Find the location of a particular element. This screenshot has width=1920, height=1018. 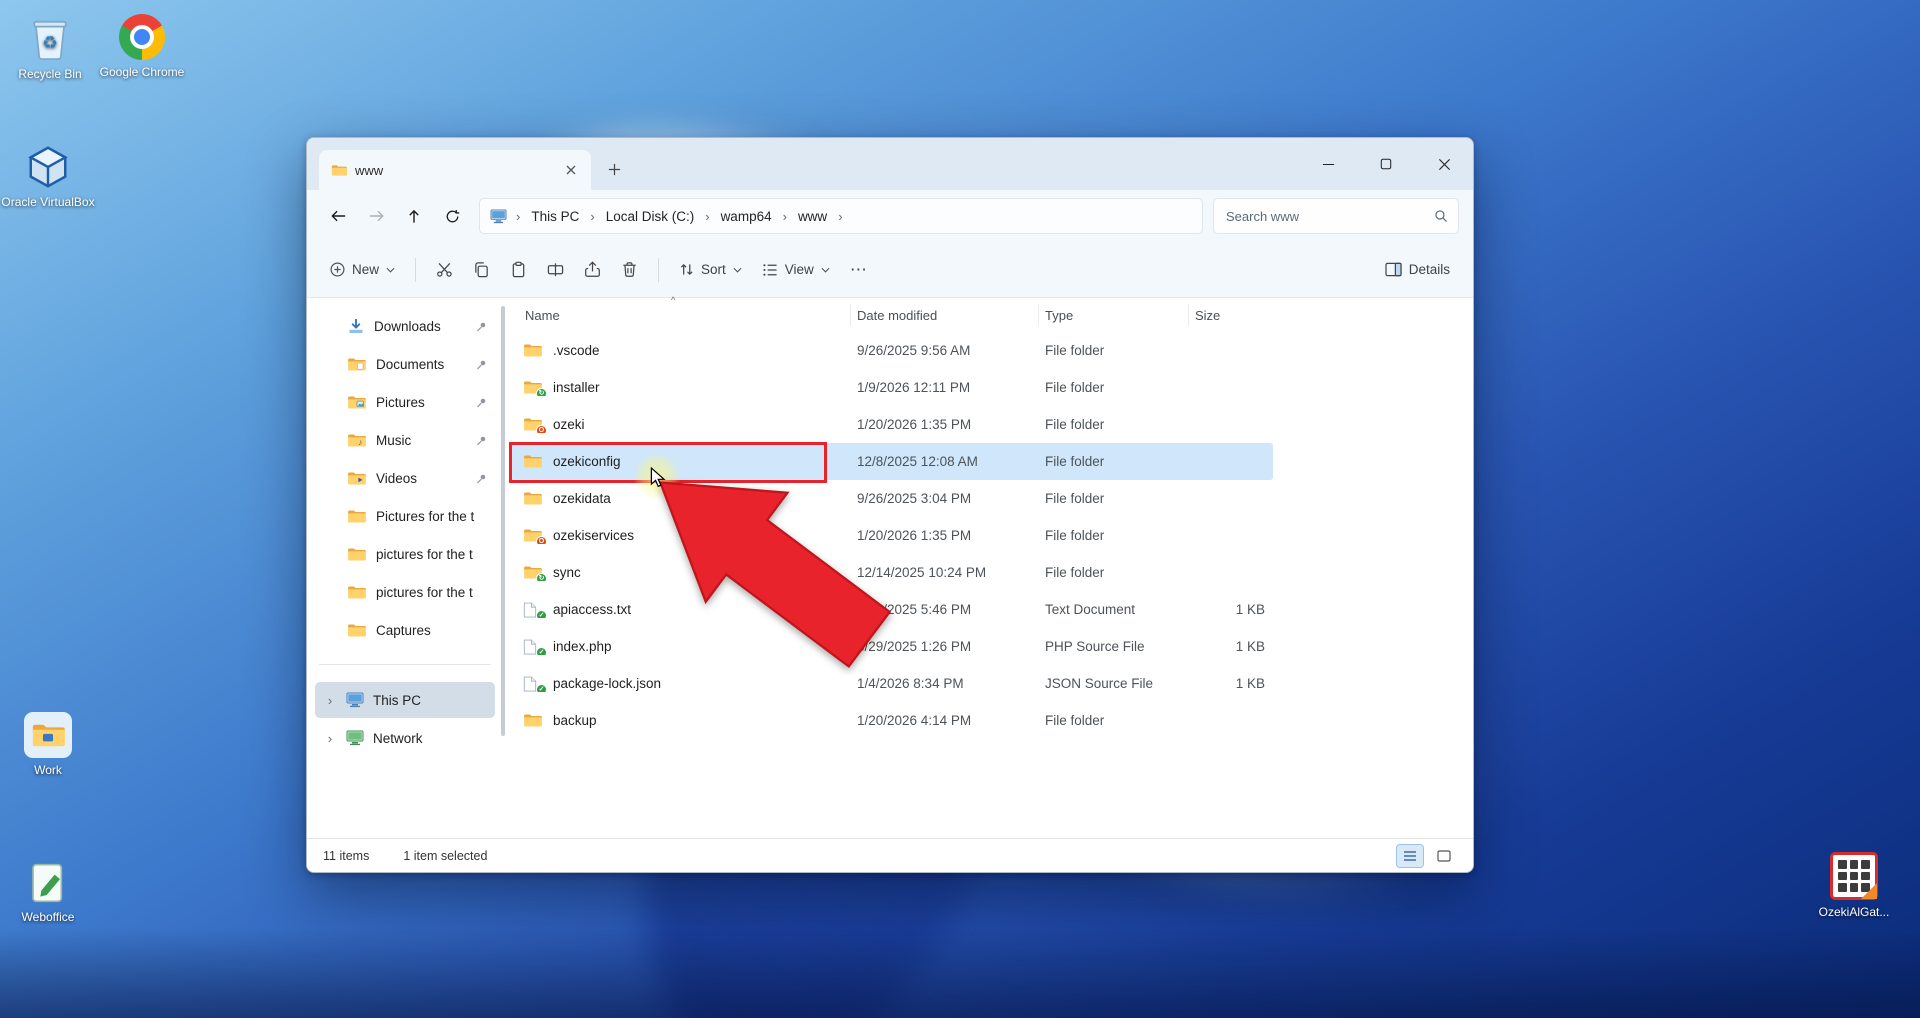

search-input is located at coordinates (1336, 216).